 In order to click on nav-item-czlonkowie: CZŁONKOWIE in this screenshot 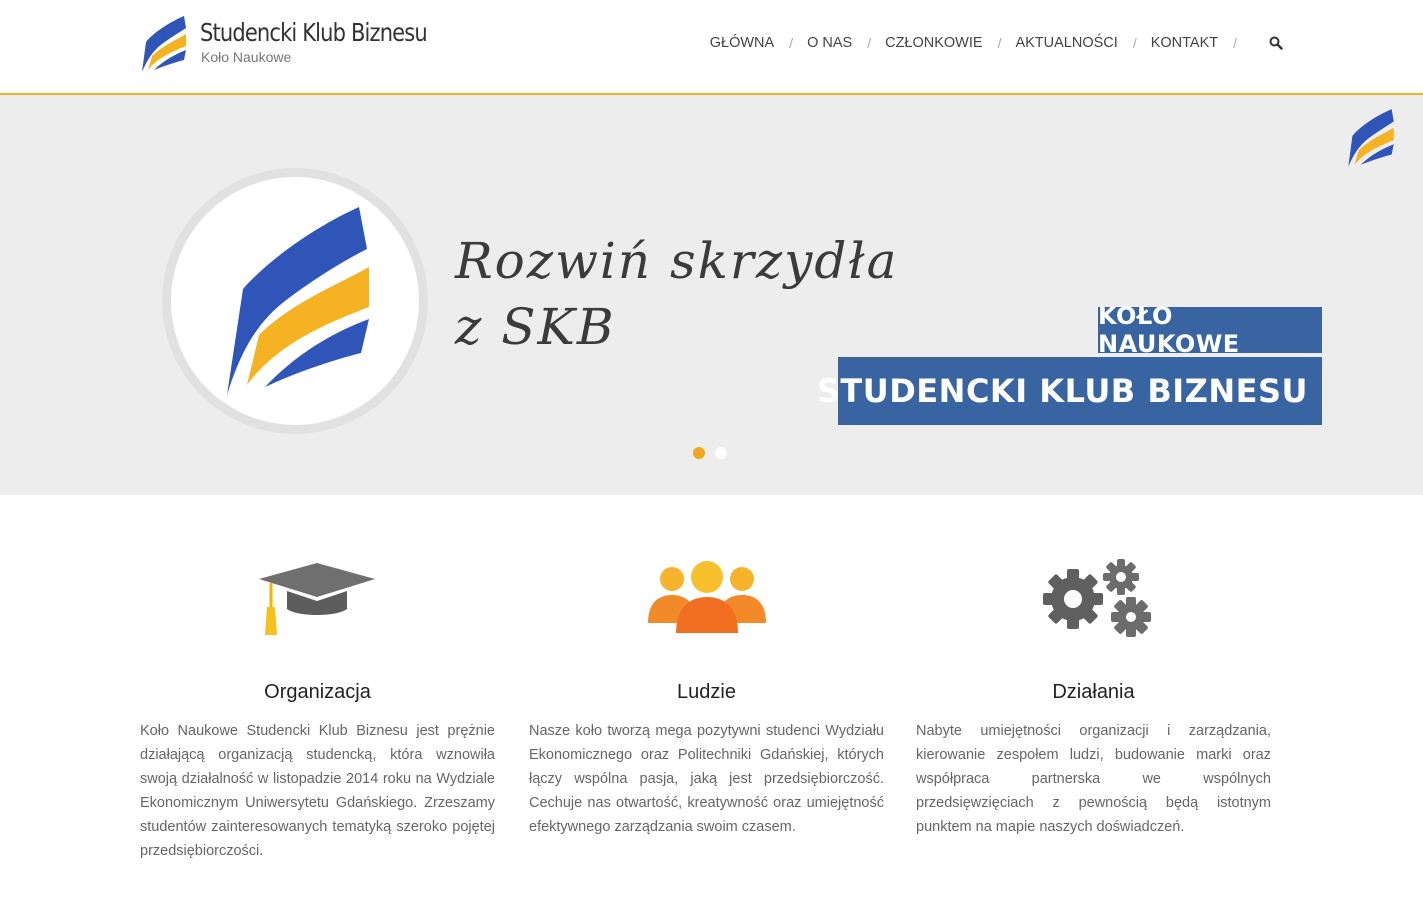, I will do `click(933, 43)`.